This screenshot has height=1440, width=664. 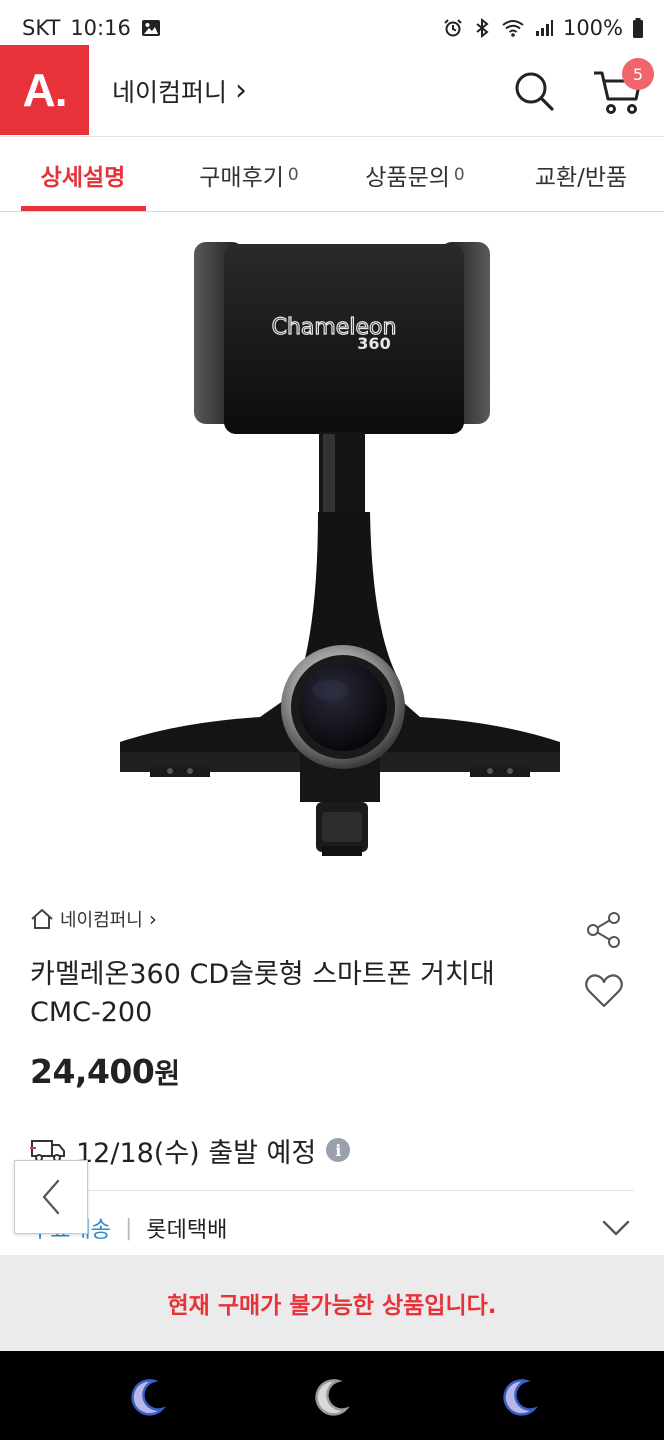 What do you see at coordinates (83, 208) in the screenshot?
I see `active-tab-indicator` at bounding box center [83, 208].